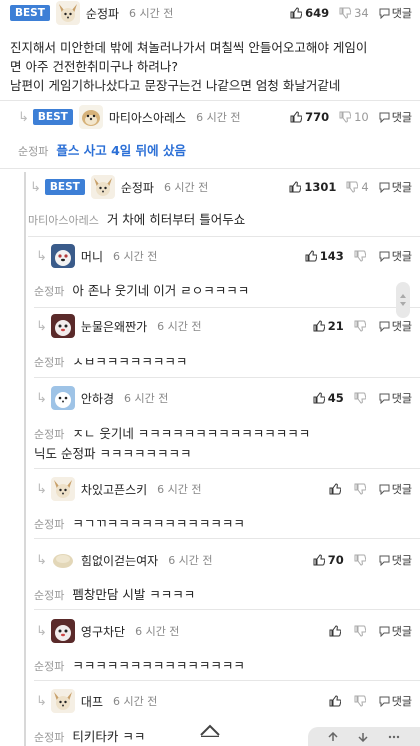  Describe the element at coordinates (328, 560) in the screenshot. I see `like-button: 70` at that location.